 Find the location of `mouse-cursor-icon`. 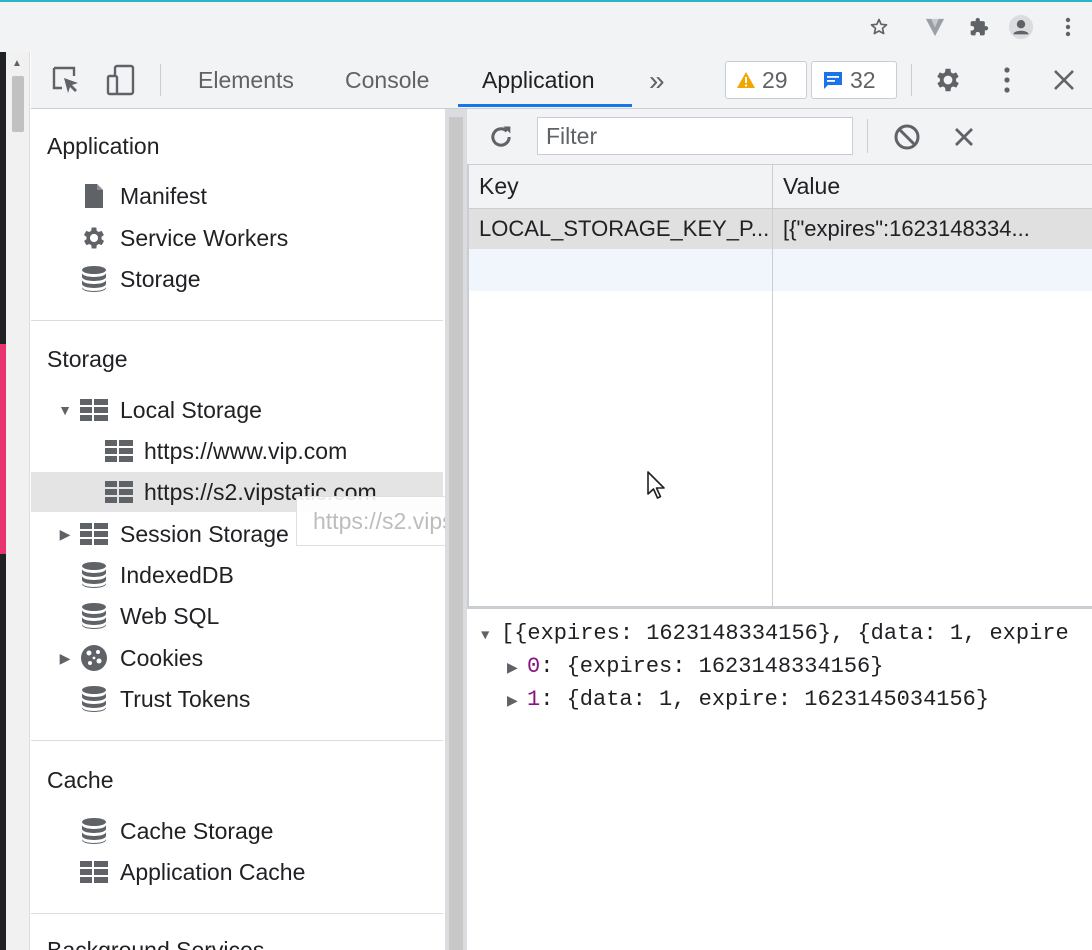

mouse-cursor-icon is located at coordinates (657, 485).